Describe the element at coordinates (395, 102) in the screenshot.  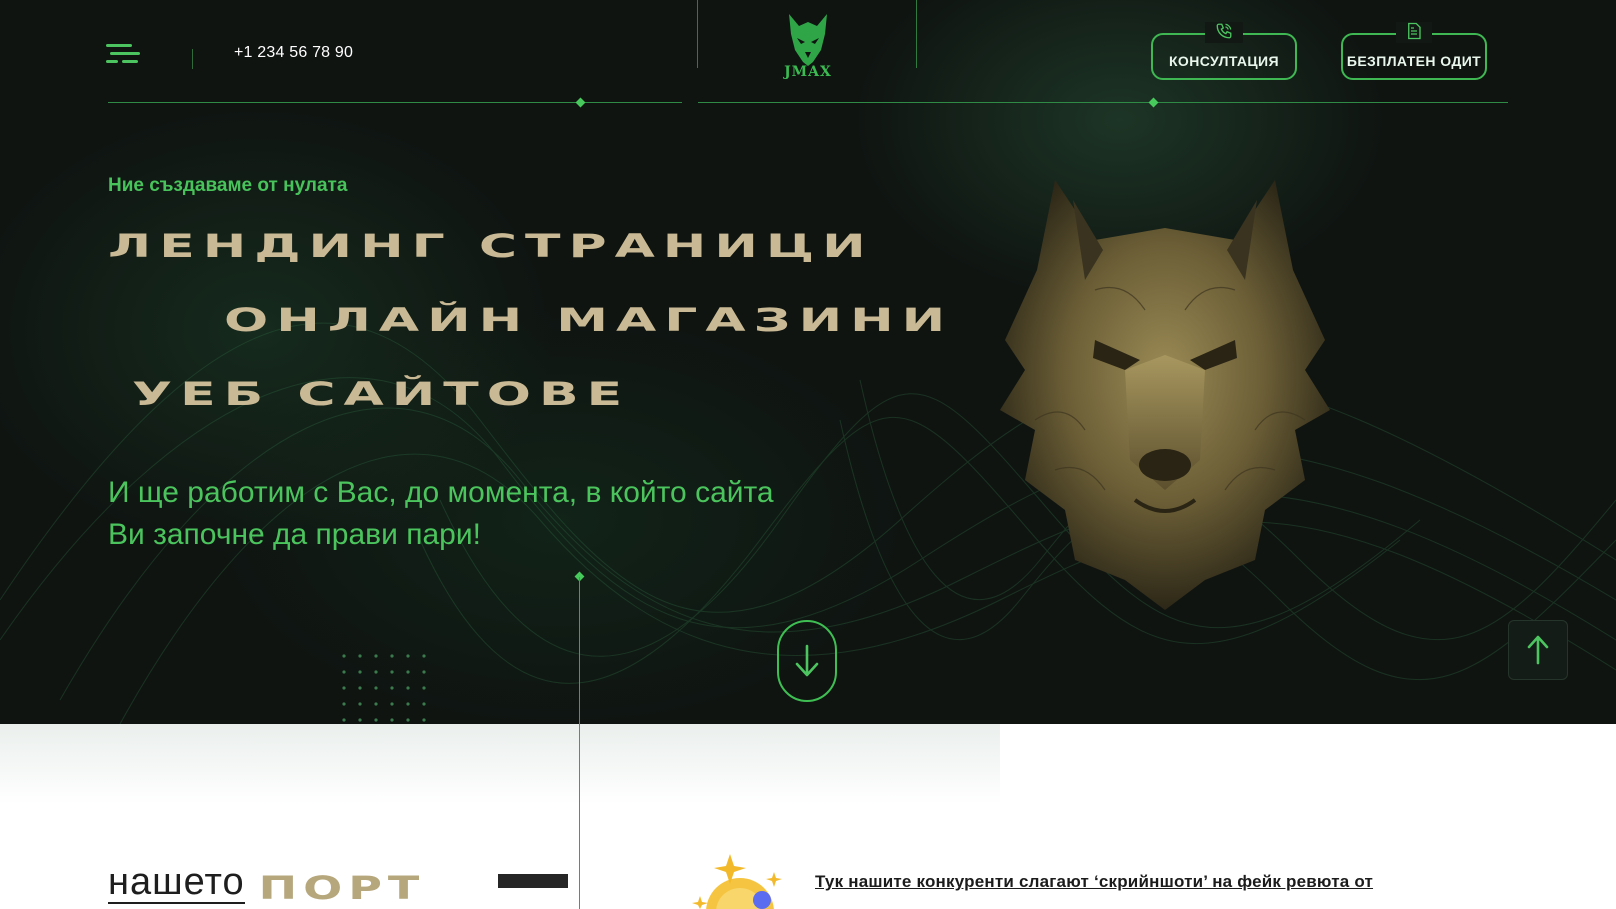
I see `header-line-left` at that location.